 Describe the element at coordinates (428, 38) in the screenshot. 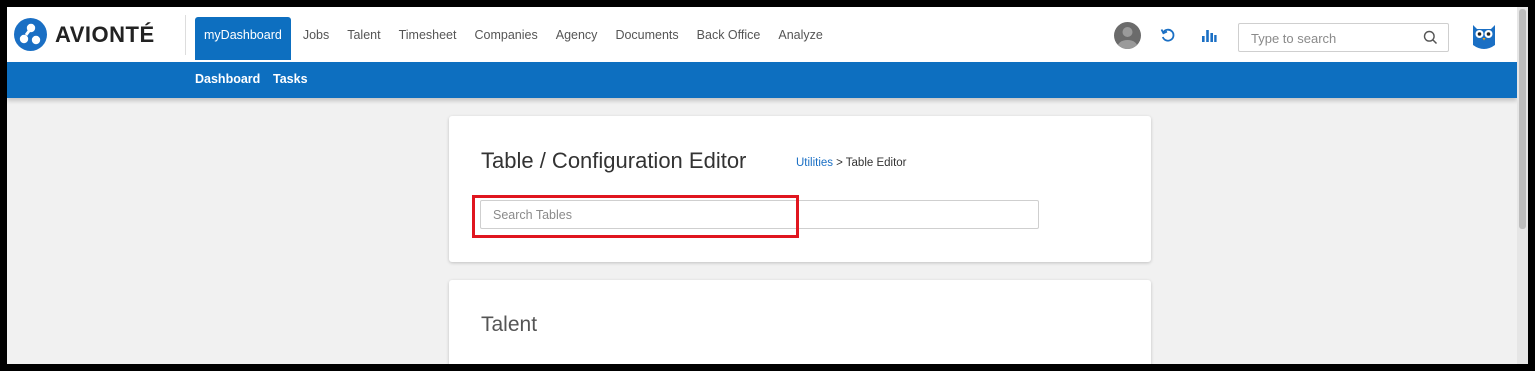

I see `nav-item-timesheet: Timesheet` at that location.